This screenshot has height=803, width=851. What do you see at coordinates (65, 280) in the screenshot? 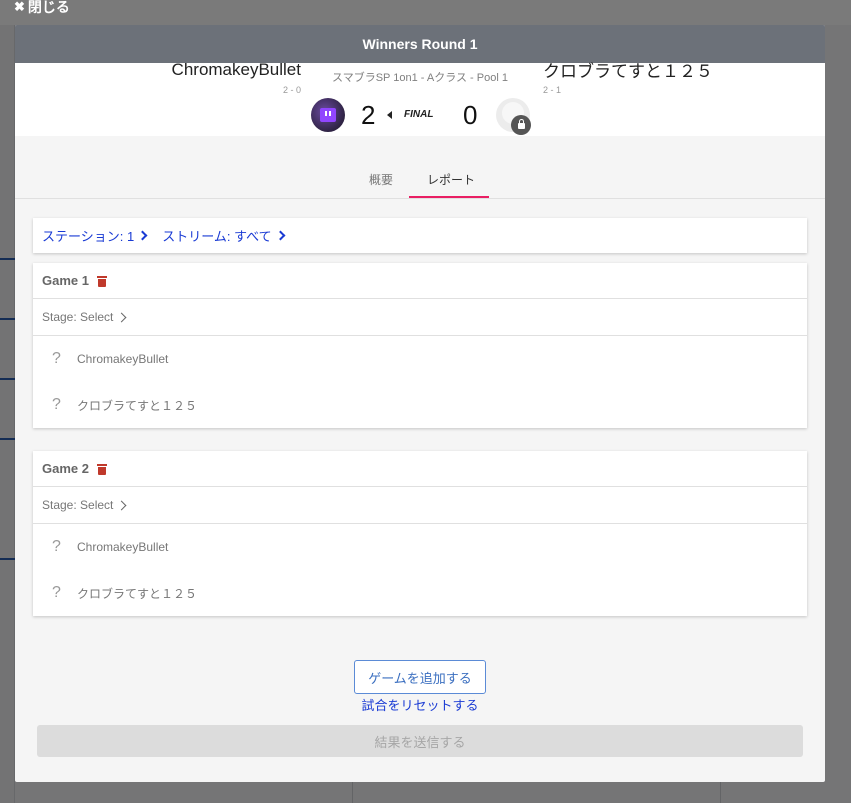
I see `game-title: Game 1` at bounding box center [65, 280].